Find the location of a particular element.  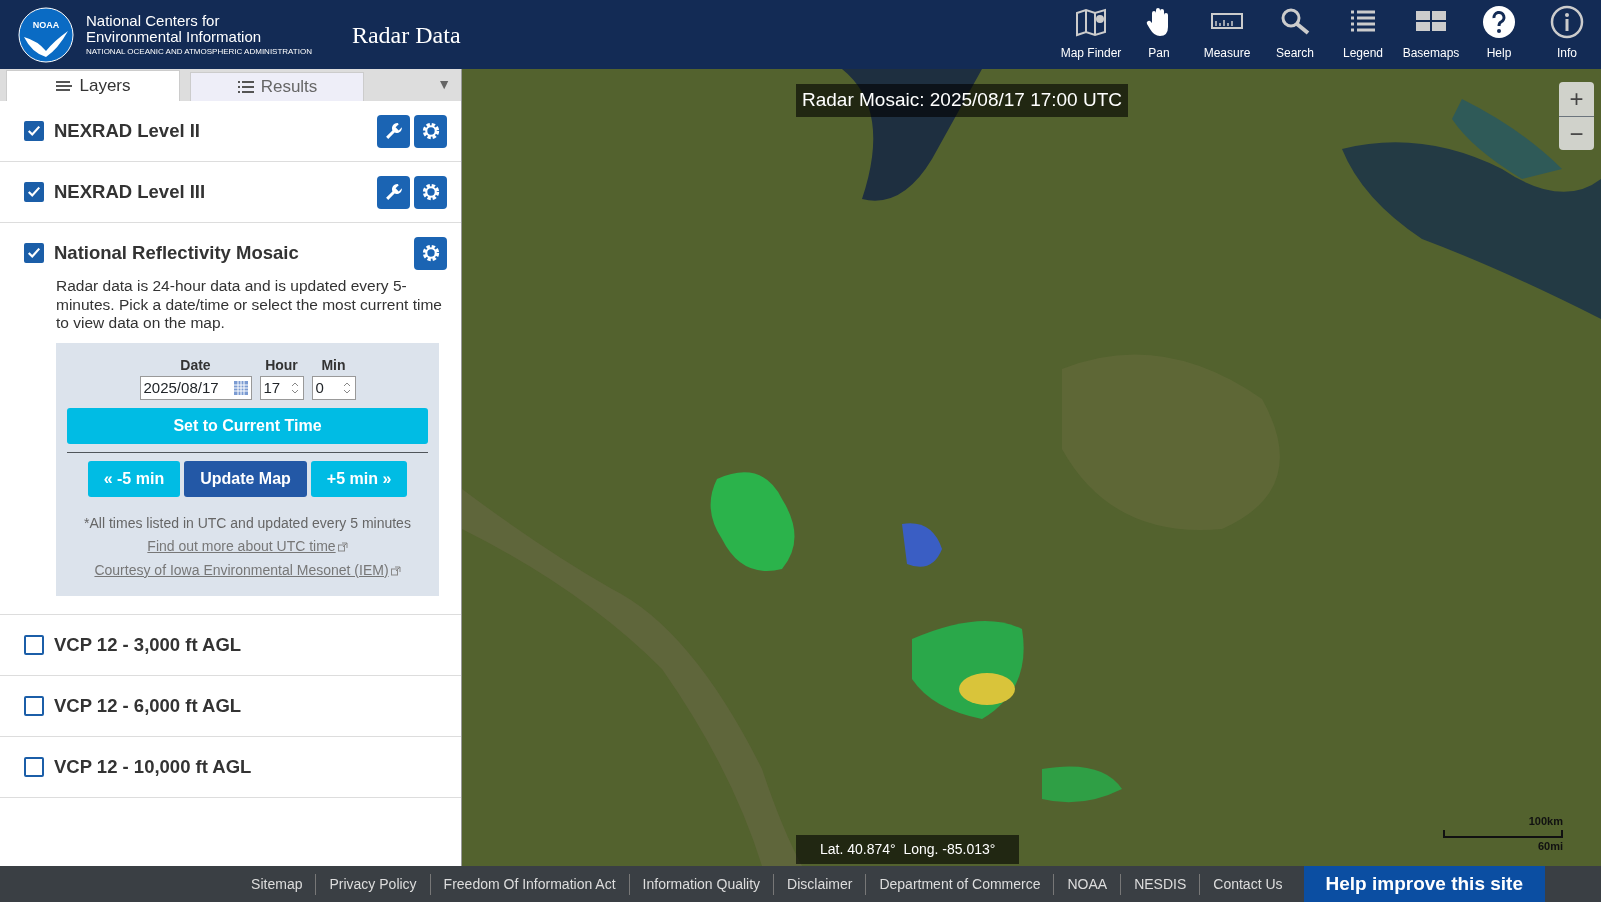

tab: Results is located at coordinates (277, 86).